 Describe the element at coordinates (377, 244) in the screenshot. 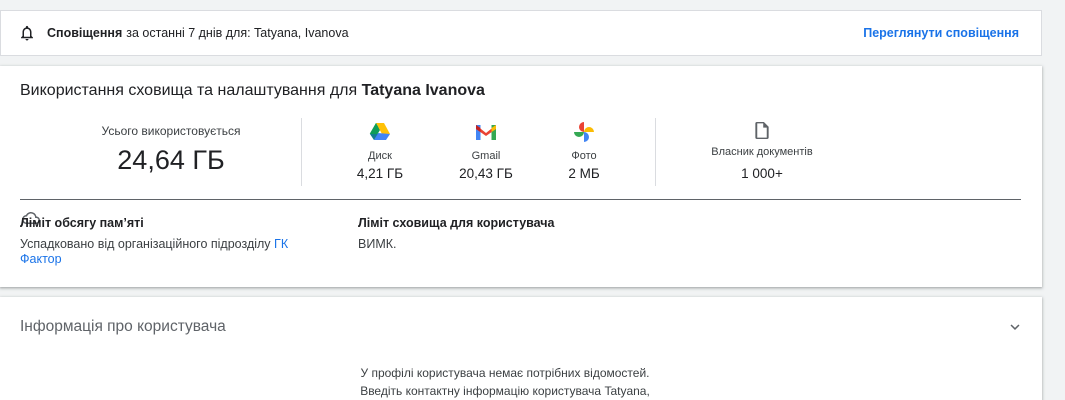

I see `user-storage-limit-value: ВИМК.` at that location.